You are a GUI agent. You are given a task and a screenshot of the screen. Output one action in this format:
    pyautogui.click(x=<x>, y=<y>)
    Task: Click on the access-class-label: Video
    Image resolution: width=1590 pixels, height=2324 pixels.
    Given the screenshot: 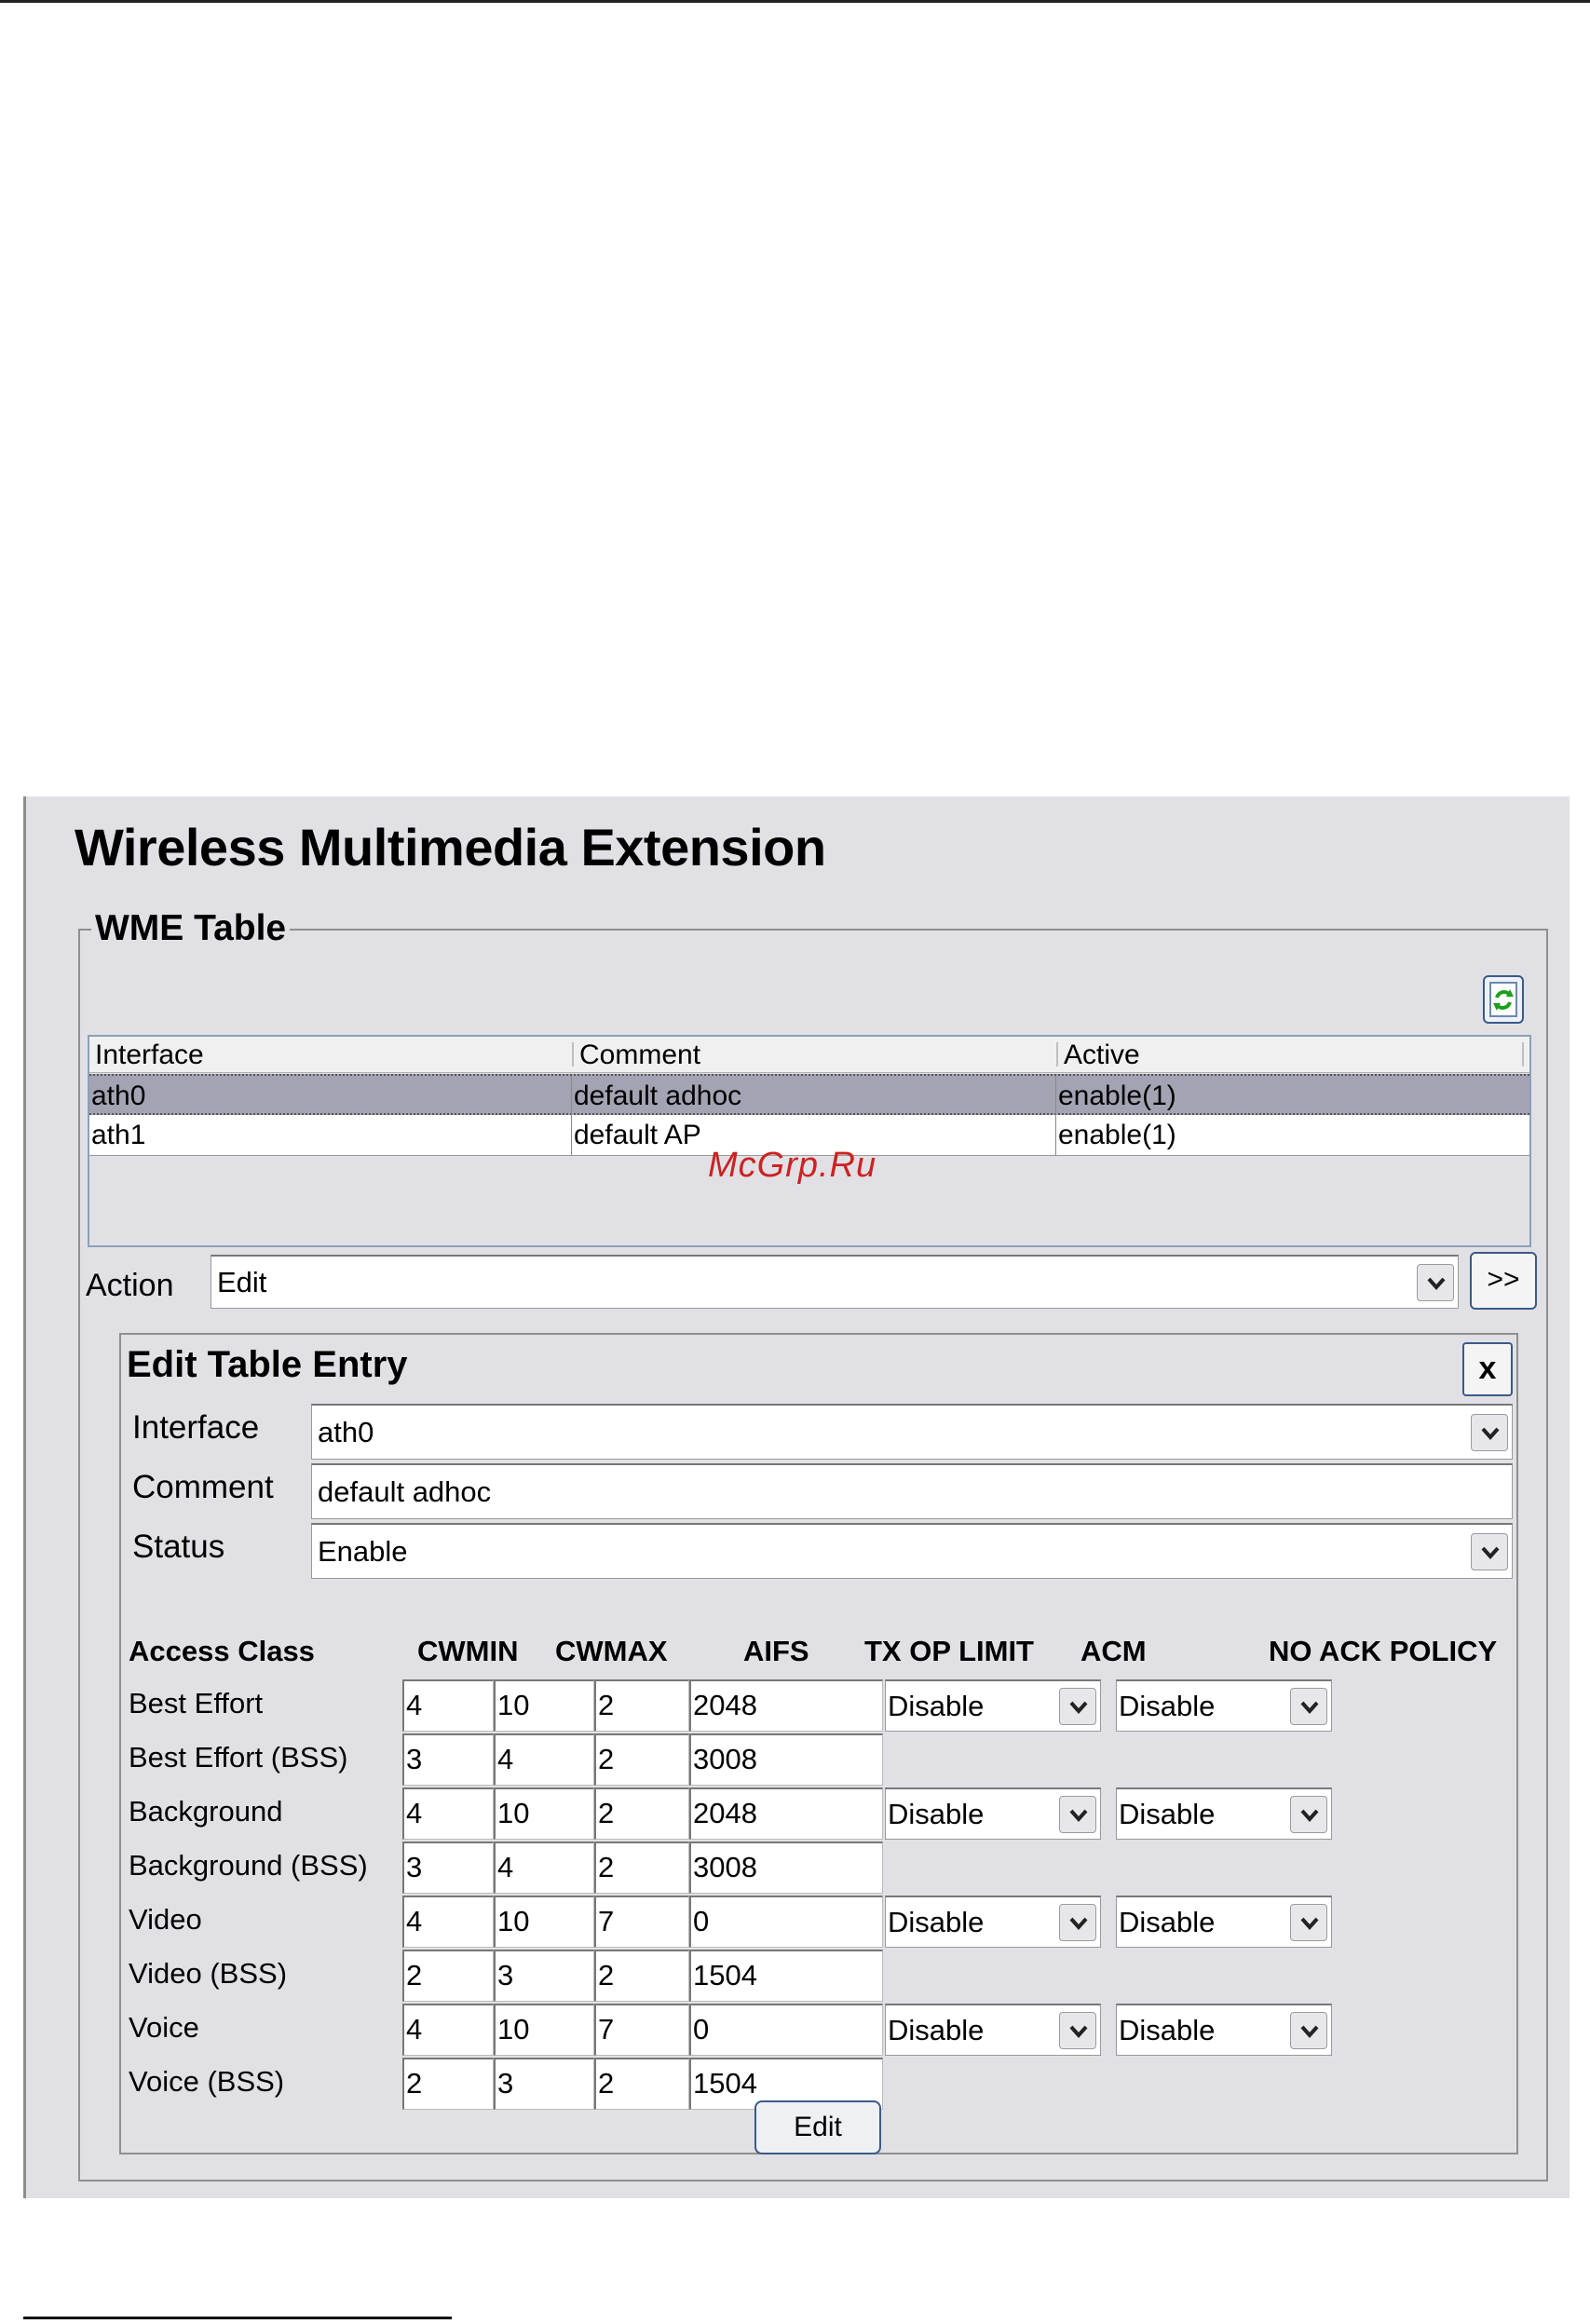 What is the action you would take?
    pyautogui.click(x=166, y=1919)
    